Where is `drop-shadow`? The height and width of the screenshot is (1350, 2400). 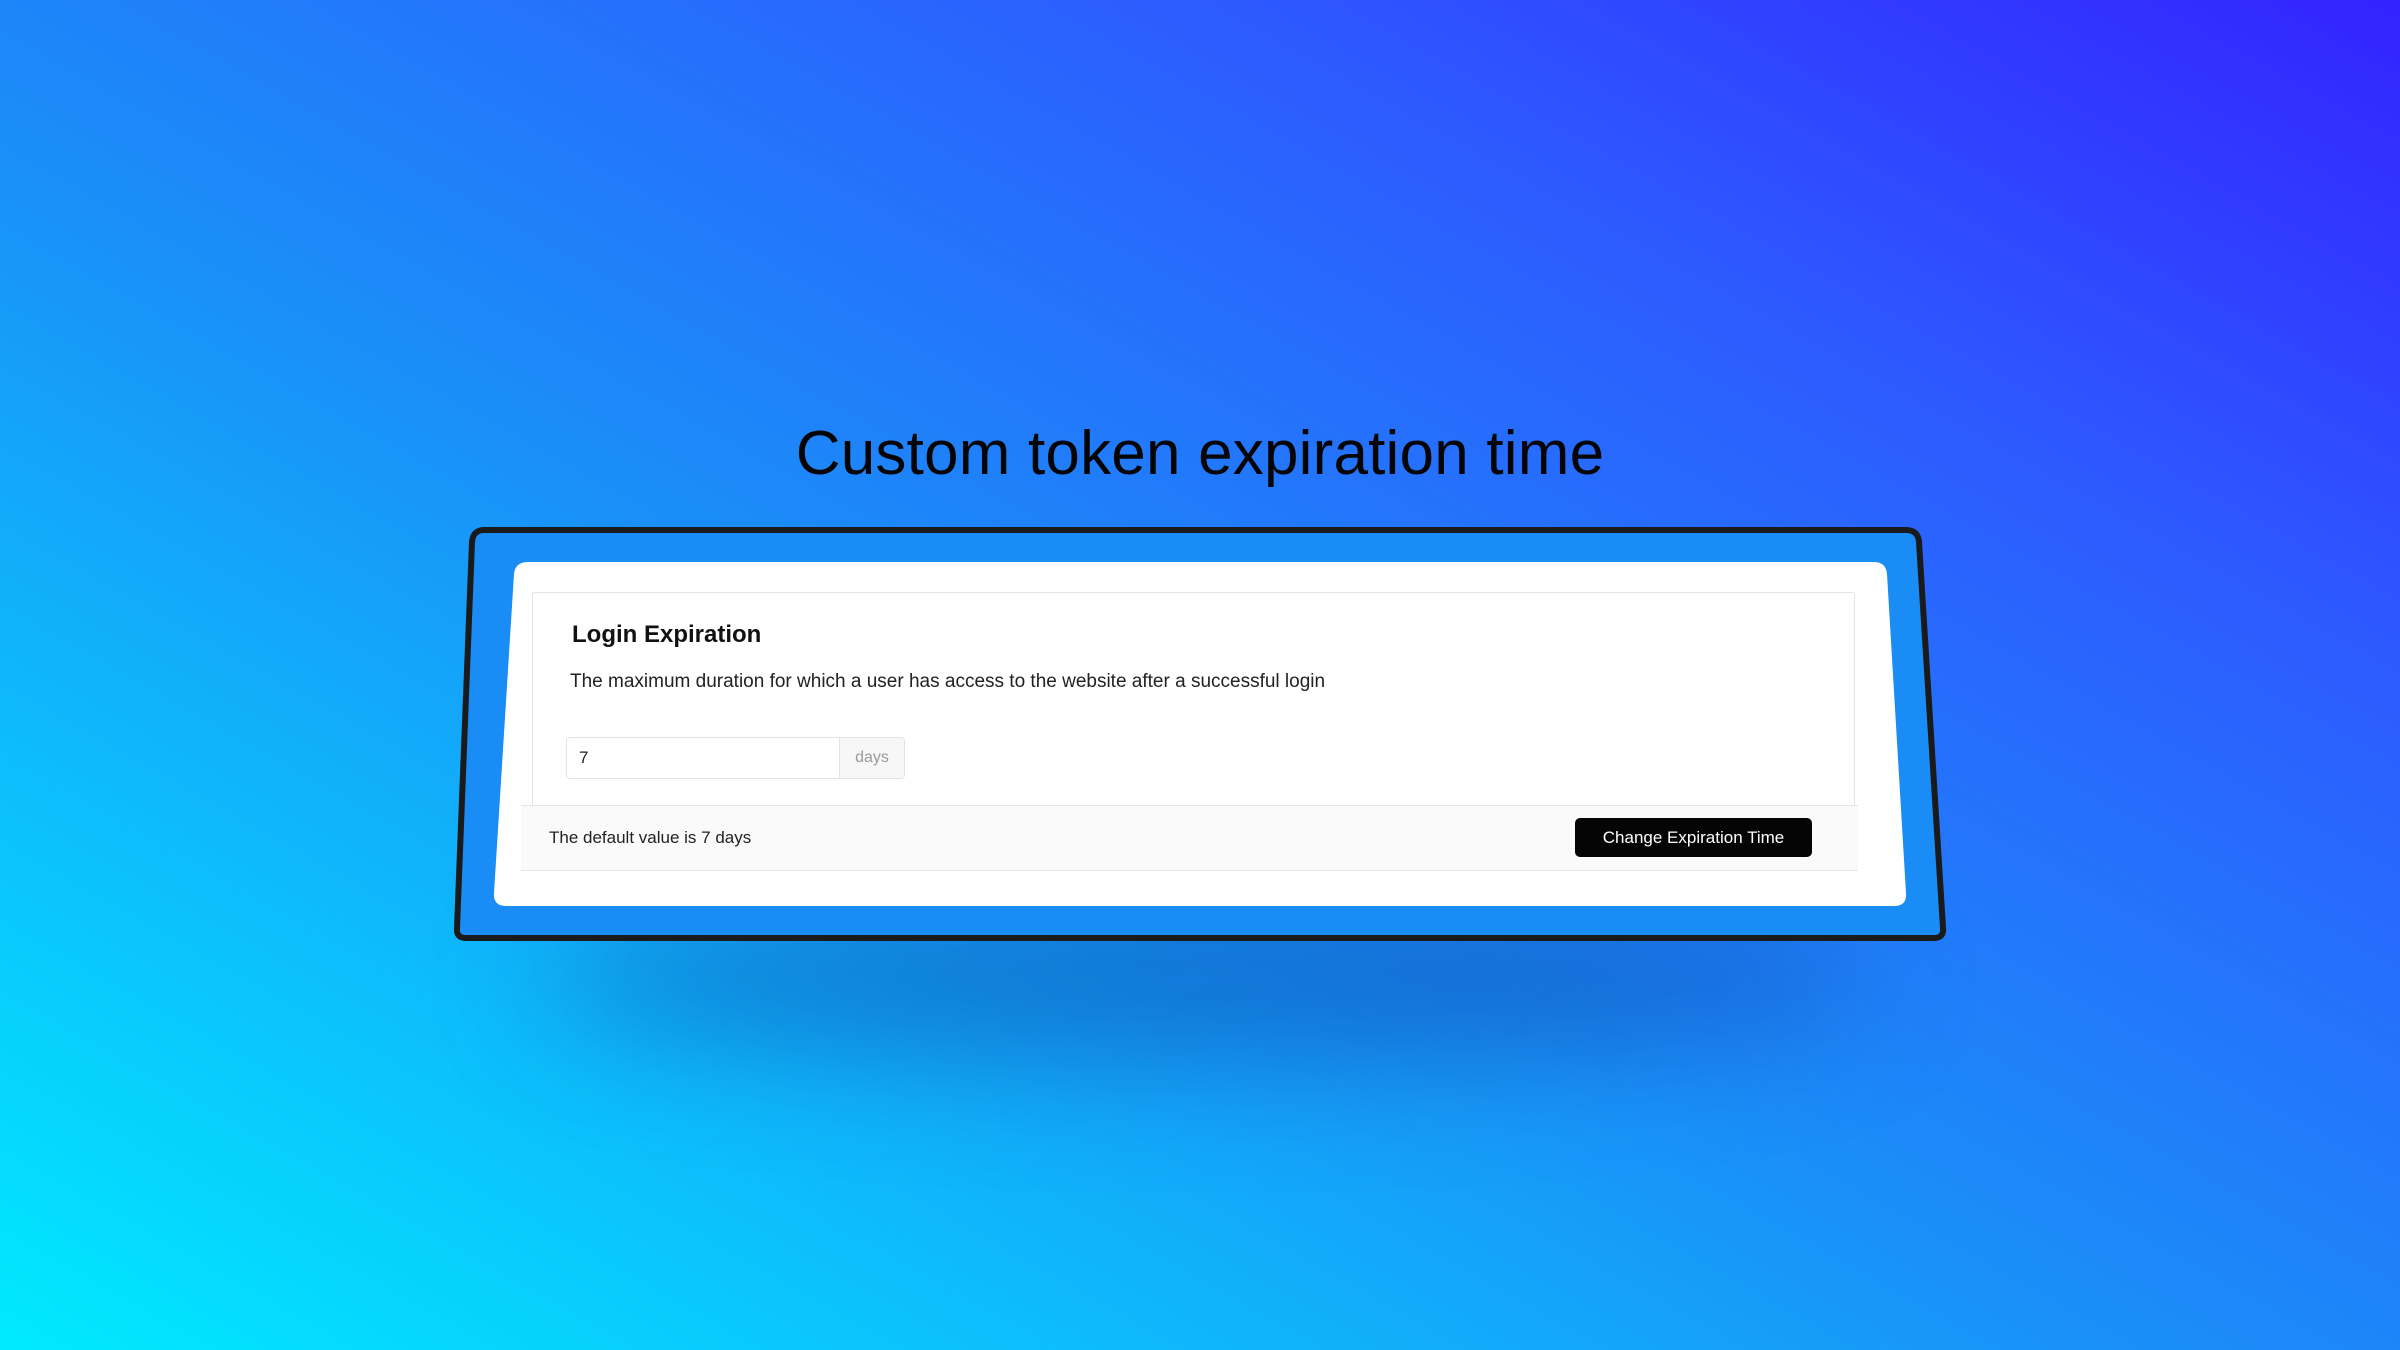 drop-shadow is located at coordinates (1205, 980).